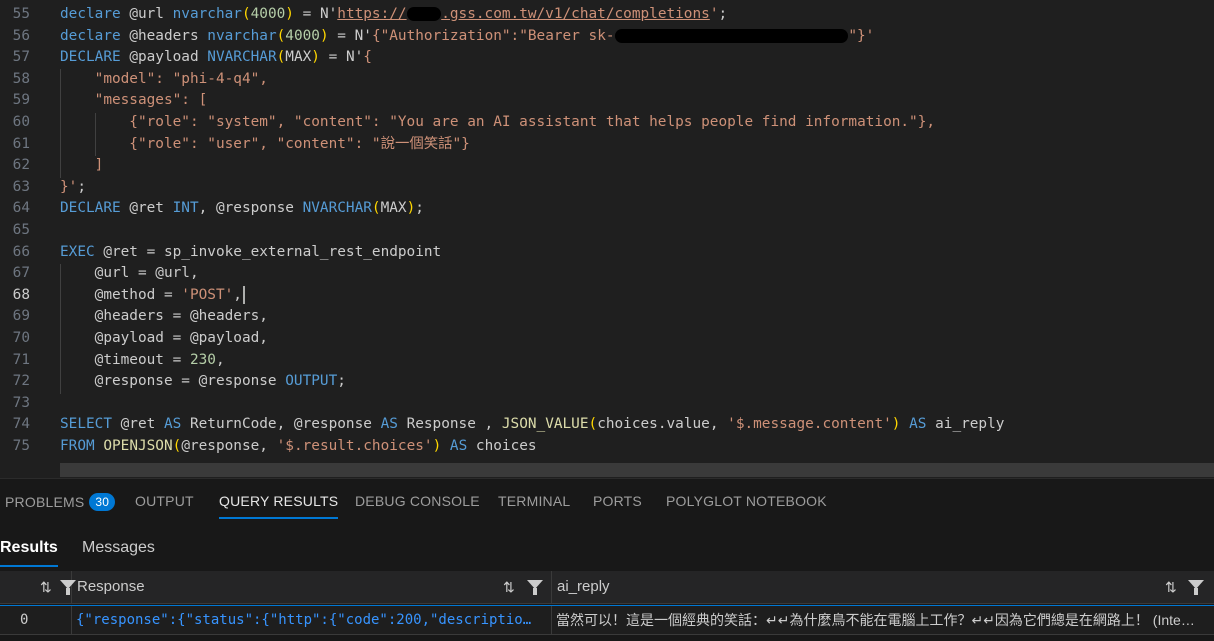 The image size is (1214, 641). What do you see at coordinates (164, 316) in the screenshot?
I see `code-token: @headers = @headers,` at bounding box center [164, 316].